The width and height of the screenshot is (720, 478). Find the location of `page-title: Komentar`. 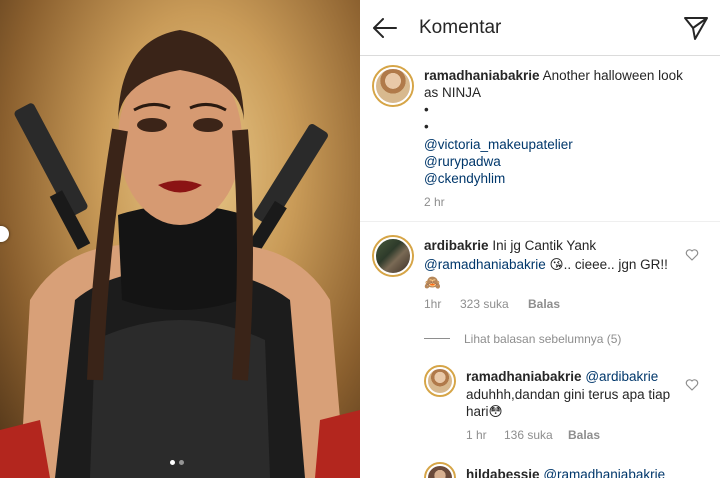

page-title: Komentar is located at coordinates (460, 27).